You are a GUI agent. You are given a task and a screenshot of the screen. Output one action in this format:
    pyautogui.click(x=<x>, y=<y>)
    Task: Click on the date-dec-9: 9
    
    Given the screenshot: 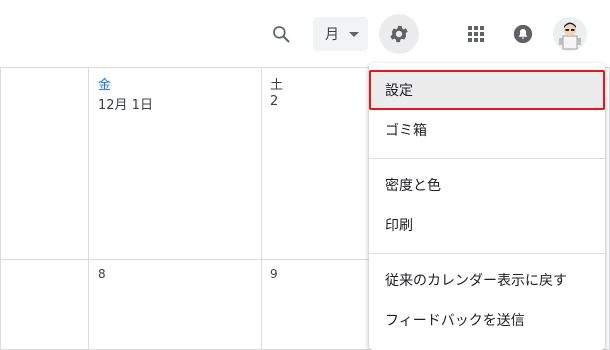 What is the action you would take?
    pyautogui.click(x=274, y=274)
    